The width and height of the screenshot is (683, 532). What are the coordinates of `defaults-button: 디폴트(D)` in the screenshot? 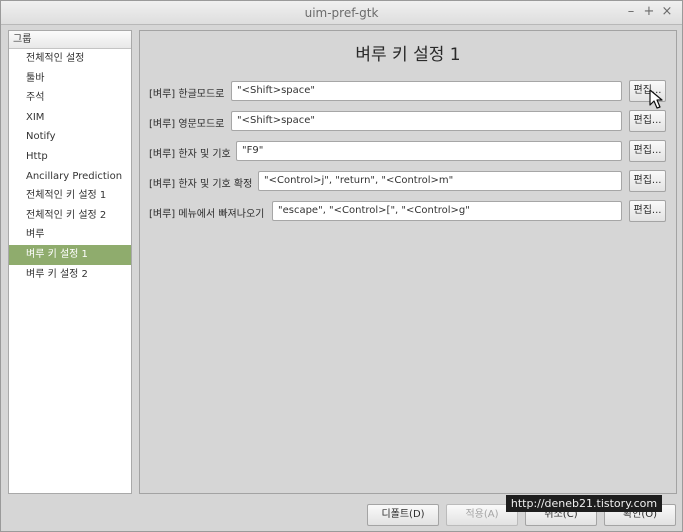 It's located at (403, 515).